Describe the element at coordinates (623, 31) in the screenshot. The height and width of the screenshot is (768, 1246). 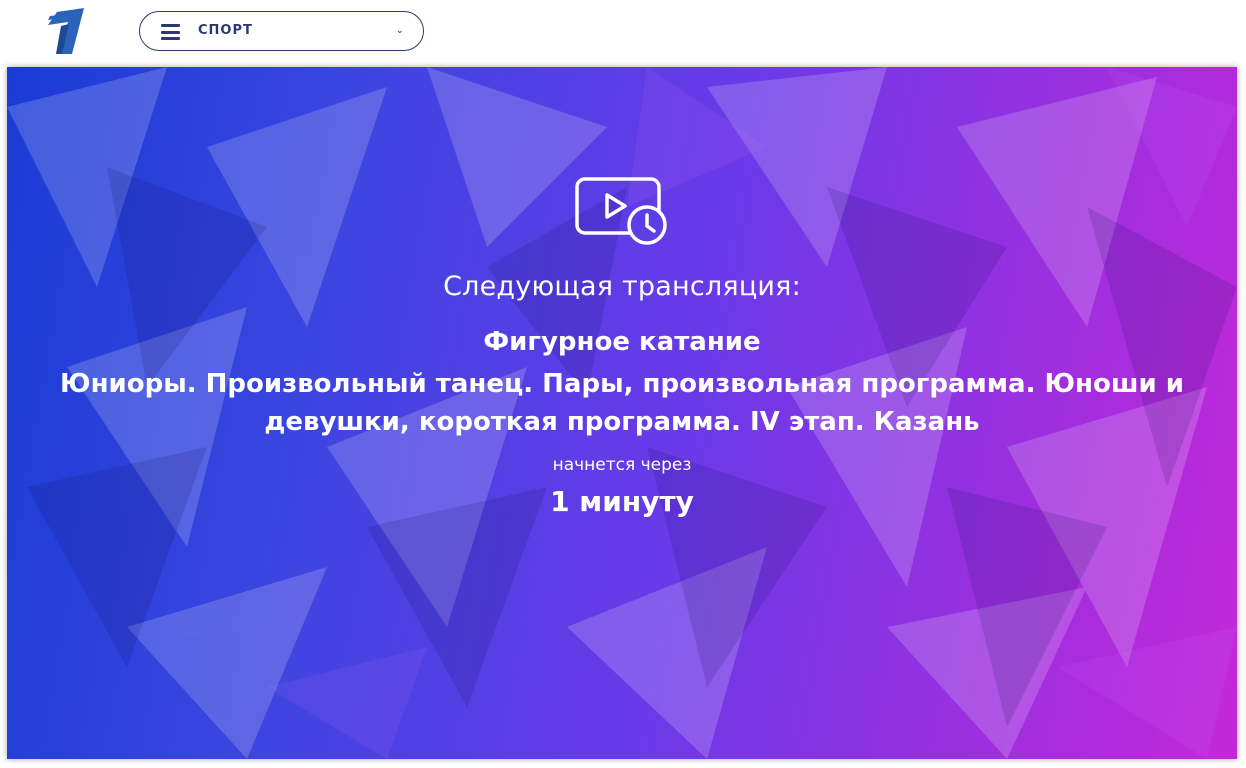
I see `top-bar: СПОРТ ⌄` at that location.